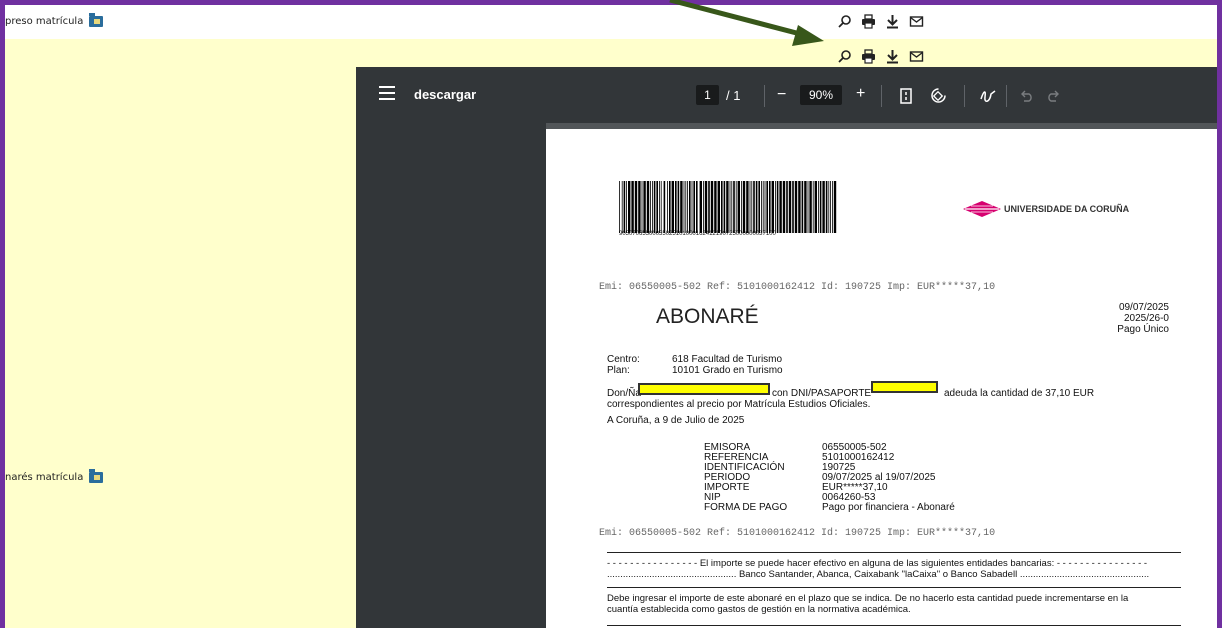 Image resolution: width=1222 pixels, height=628 pixels. What do you see at coordinates (727, 359) in the screenshot?
I see `centro-value: 618 Facultad de Turismo` at bounding box center [727, 359].